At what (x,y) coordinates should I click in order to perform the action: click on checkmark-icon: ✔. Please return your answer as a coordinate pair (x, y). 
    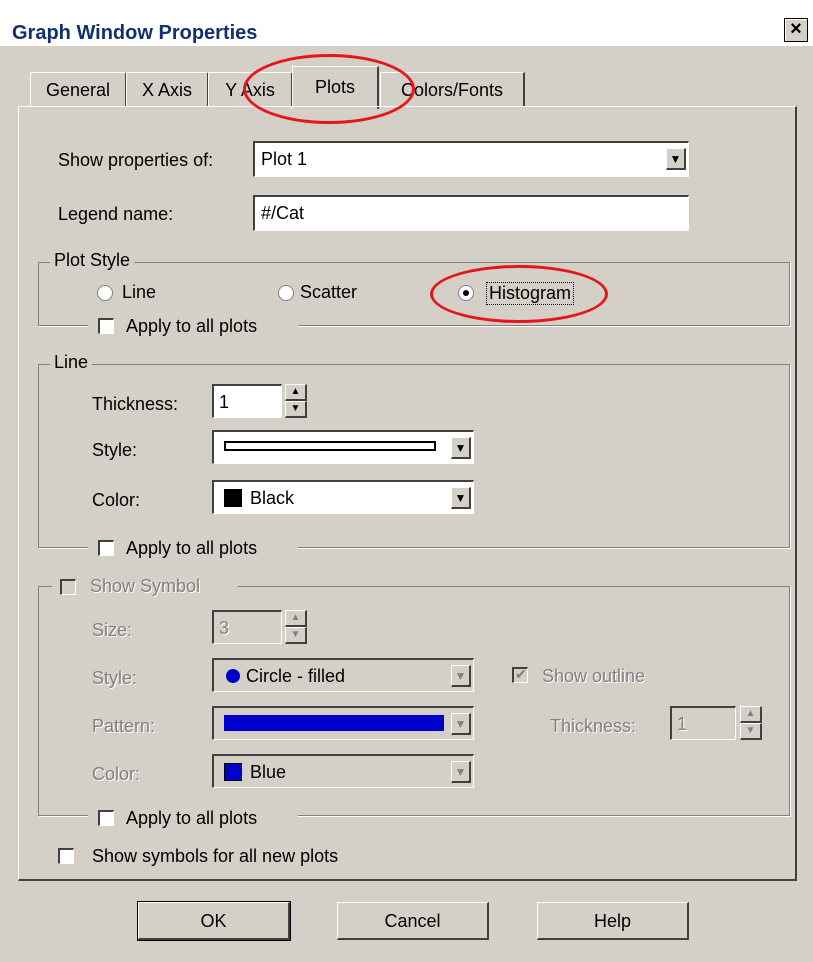
    Looking at the image, I should click on (521, 674).